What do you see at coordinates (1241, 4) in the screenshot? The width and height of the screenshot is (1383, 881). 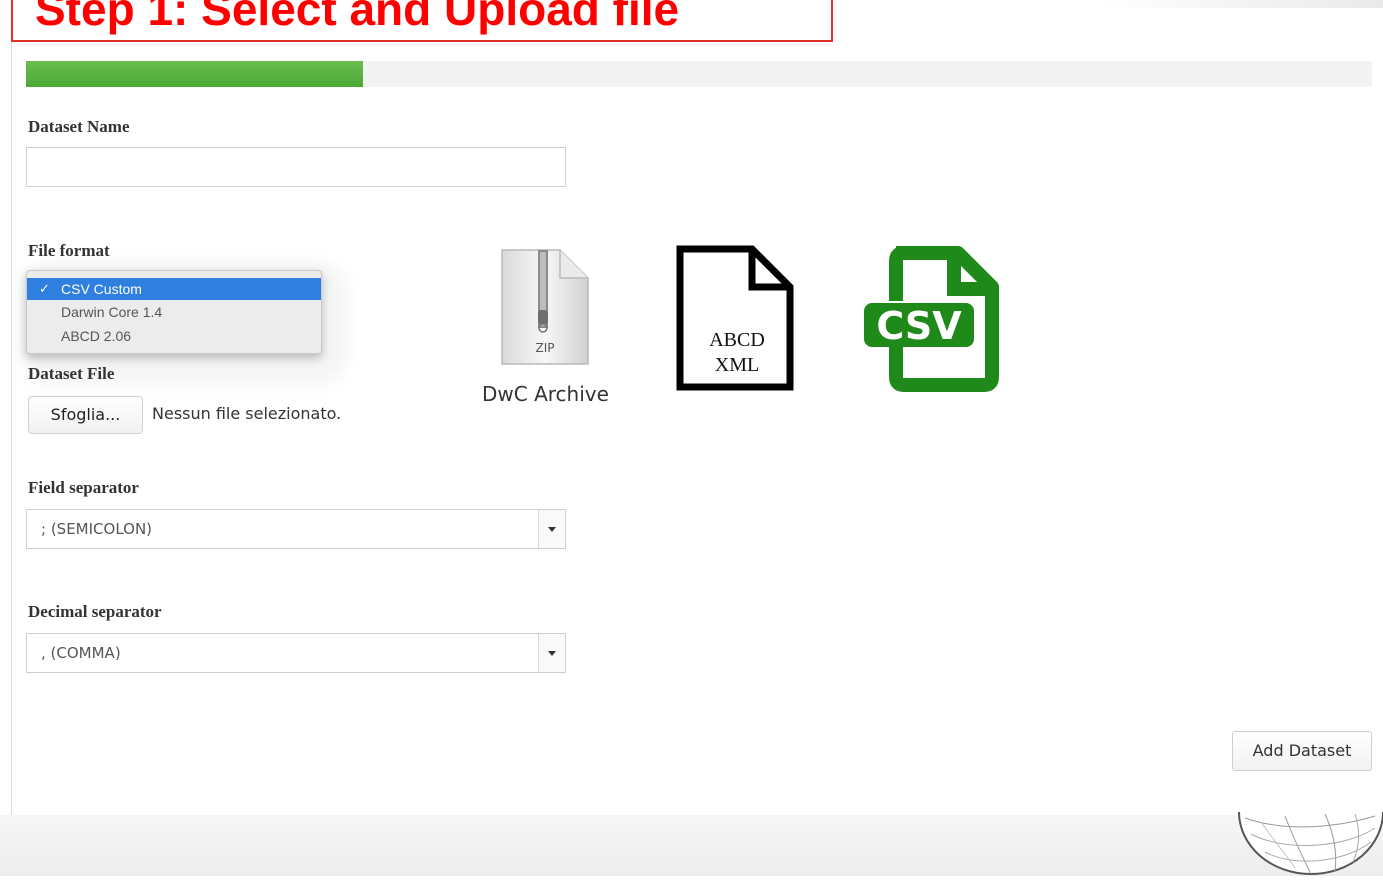 I see `top-right-fade` at bounding box center [1241, 4].